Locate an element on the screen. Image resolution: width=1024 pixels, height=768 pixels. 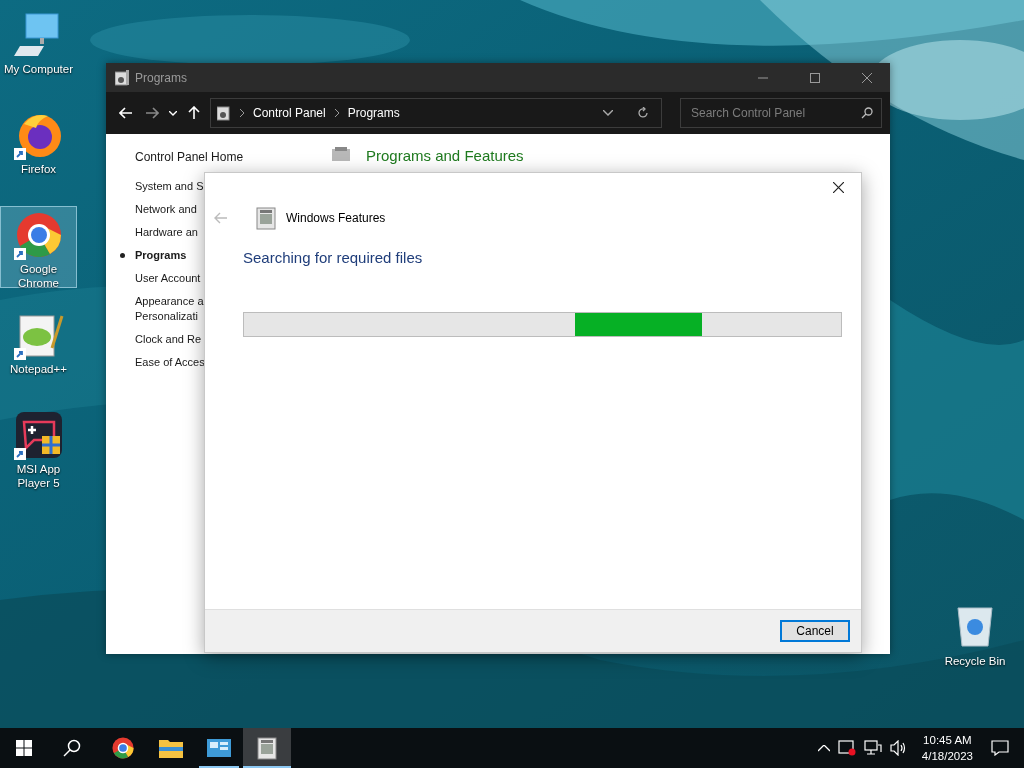
sidebar-item: Hardware an is located at coordinates (166, 232).